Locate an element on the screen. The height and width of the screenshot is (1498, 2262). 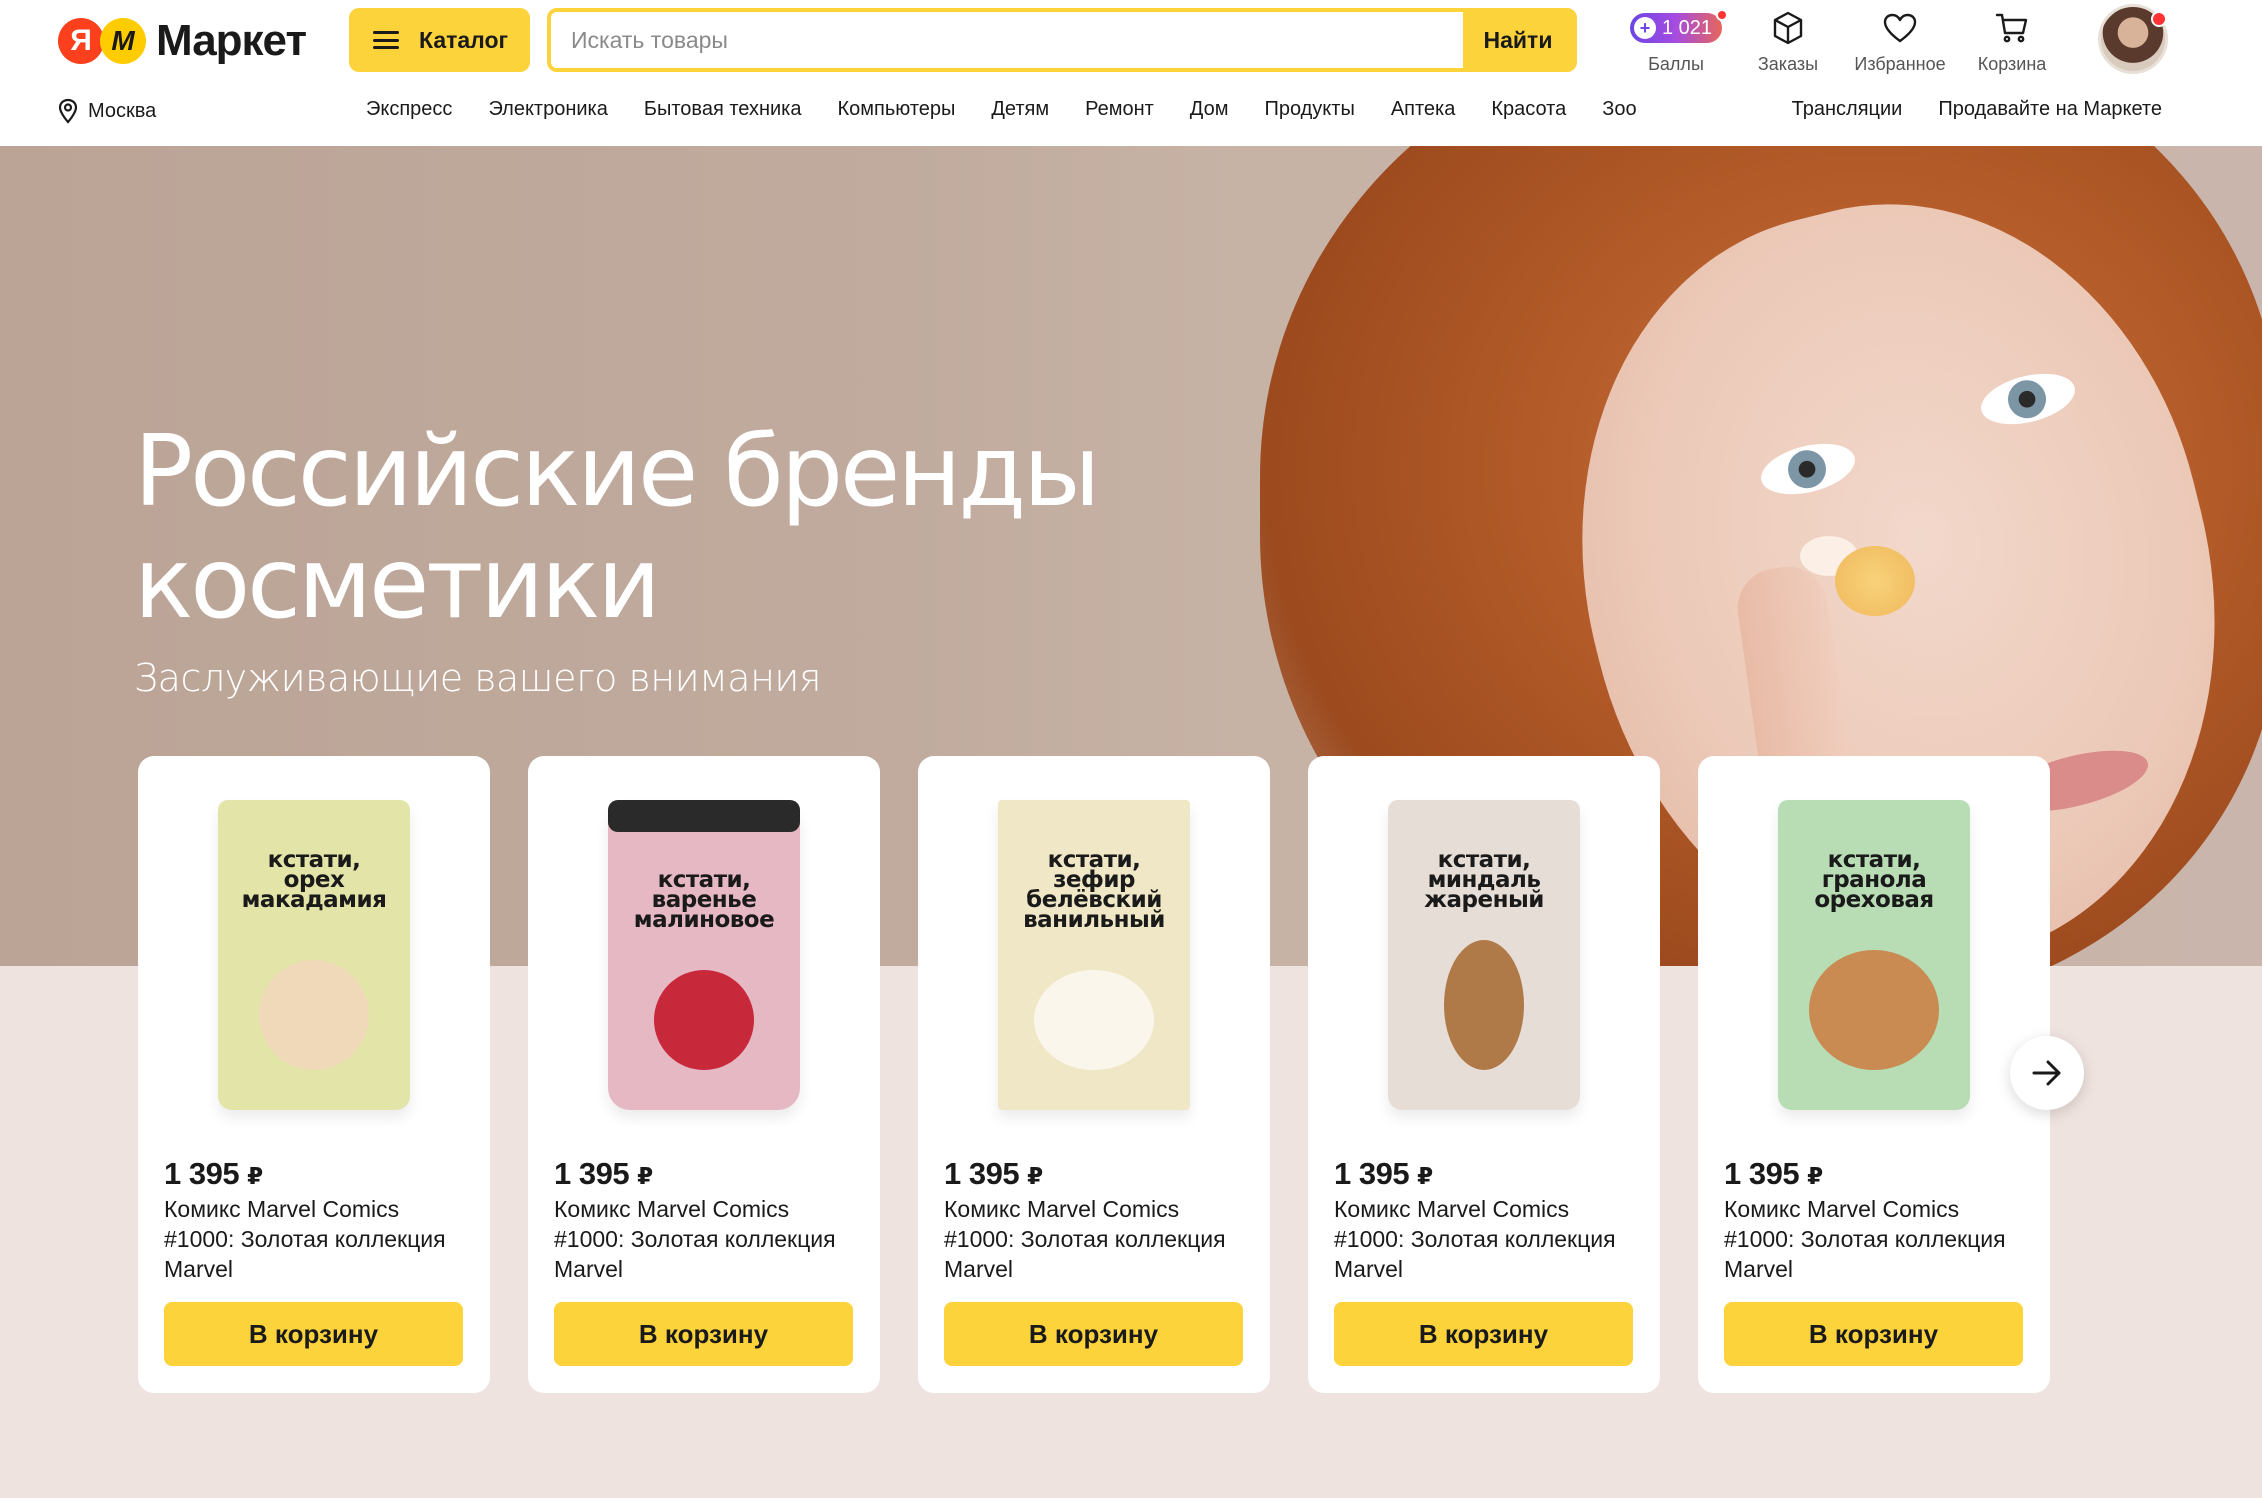
header: Я М Маркет Каталог Найти + 1 021 Баллы З is located at coordinates (1131, 73).